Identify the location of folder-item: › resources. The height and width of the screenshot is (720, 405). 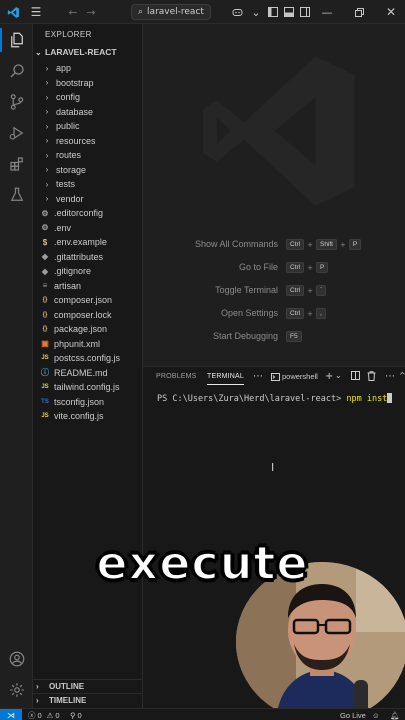
(87, 141).